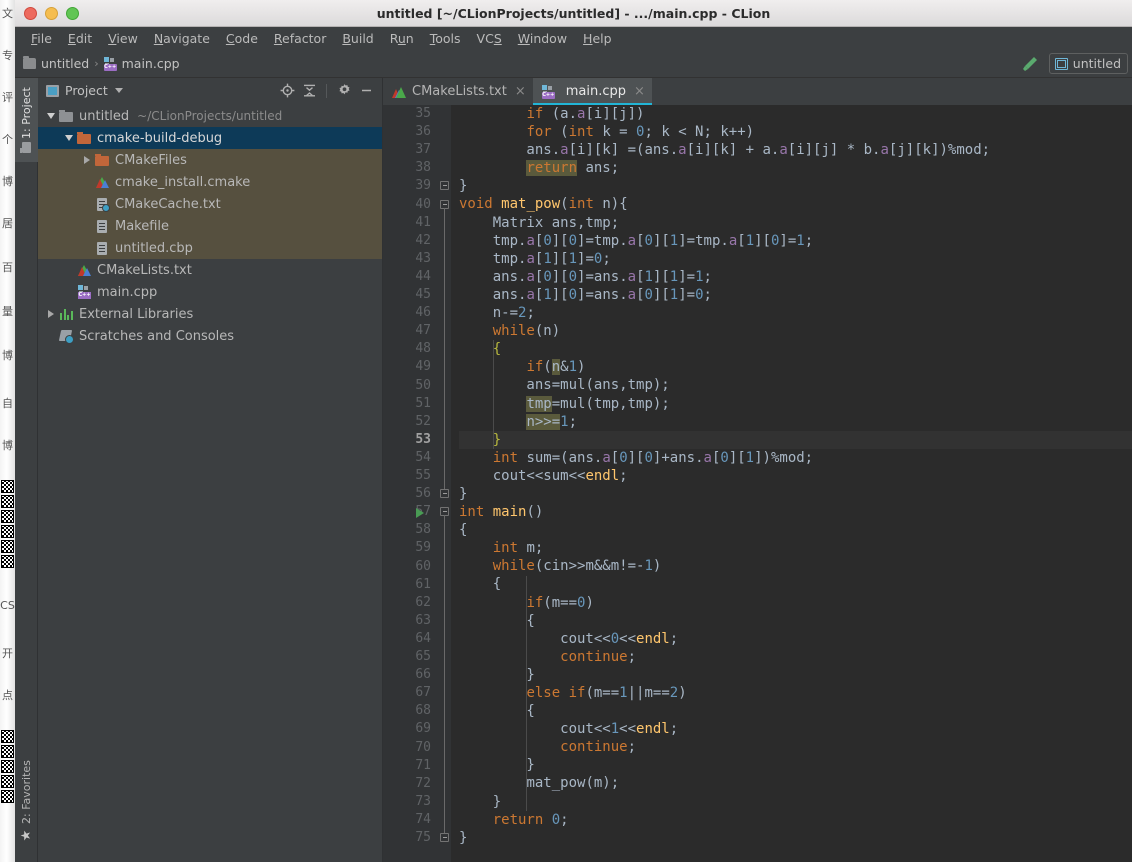 The width and height of the screenshot is (1132, 862). What do you see at coordinates (287, 91) in the screenshot?
I see `locate-target-icon` at bounding box center [287, 91].